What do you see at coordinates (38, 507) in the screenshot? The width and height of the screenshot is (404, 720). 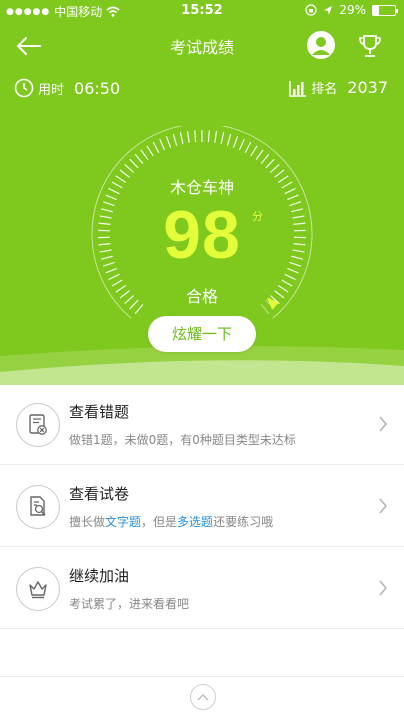 I see `view-paper-icon` at bounding box center [38, 507].